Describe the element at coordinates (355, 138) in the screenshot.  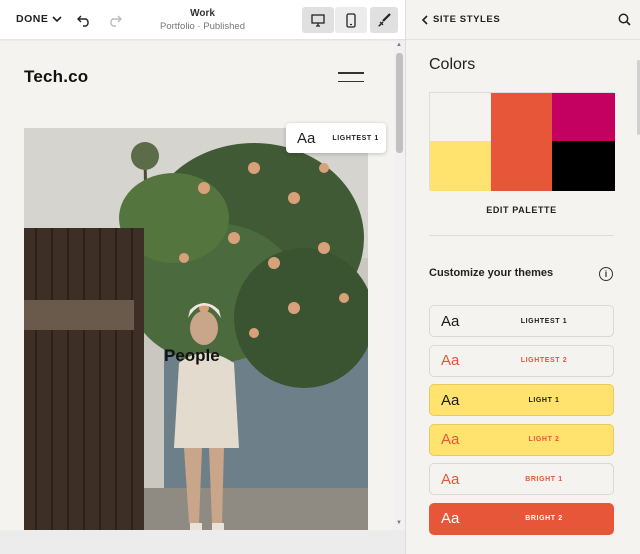
I see `theme-tag-label: LIGHTEST 1` at that location.